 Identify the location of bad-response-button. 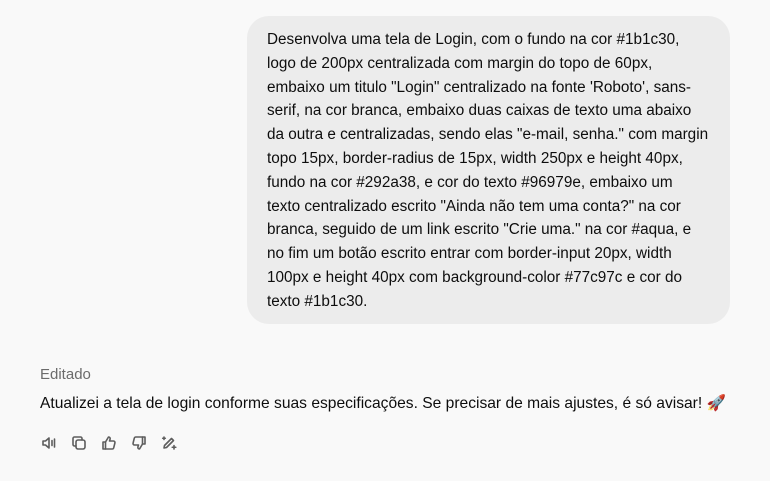
(139, 443).